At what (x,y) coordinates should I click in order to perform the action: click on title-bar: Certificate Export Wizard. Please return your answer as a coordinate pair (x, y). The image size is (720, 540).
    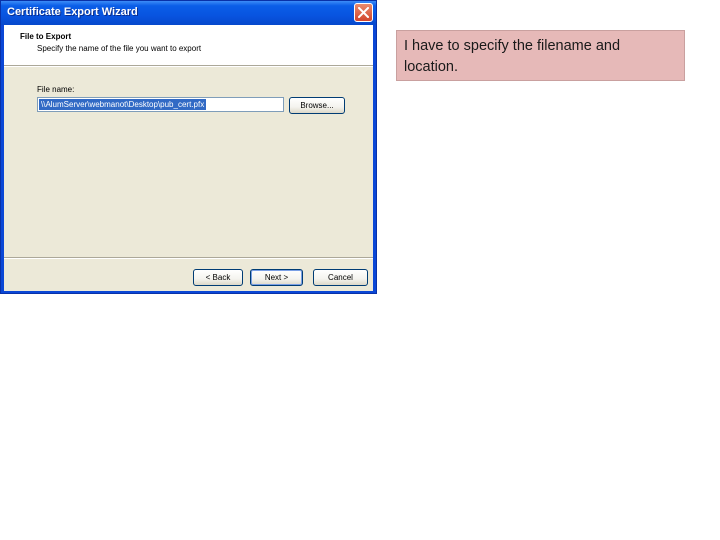
    Looking at the image, I should click on (188, 13).